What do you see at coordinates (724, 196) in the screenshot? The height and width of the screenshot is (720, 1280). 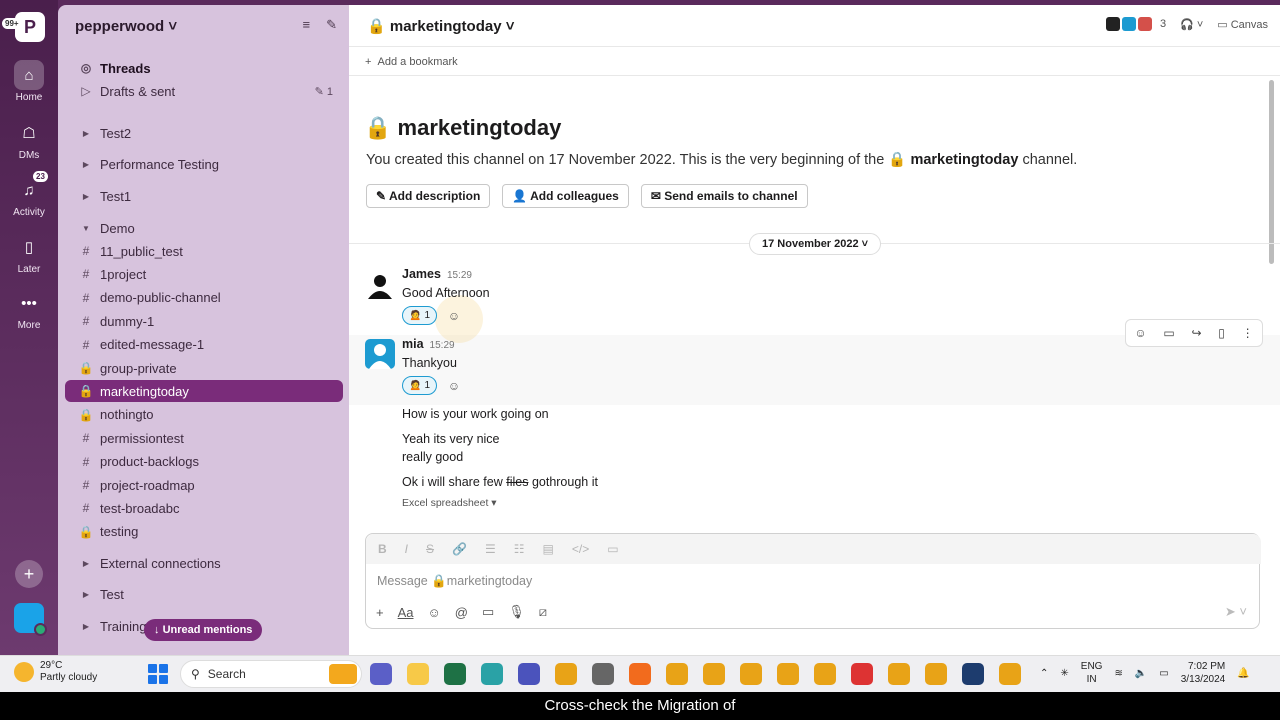 I see `send-emails-button: ✉ Send emails to channel` at bounding box center [724, 196].